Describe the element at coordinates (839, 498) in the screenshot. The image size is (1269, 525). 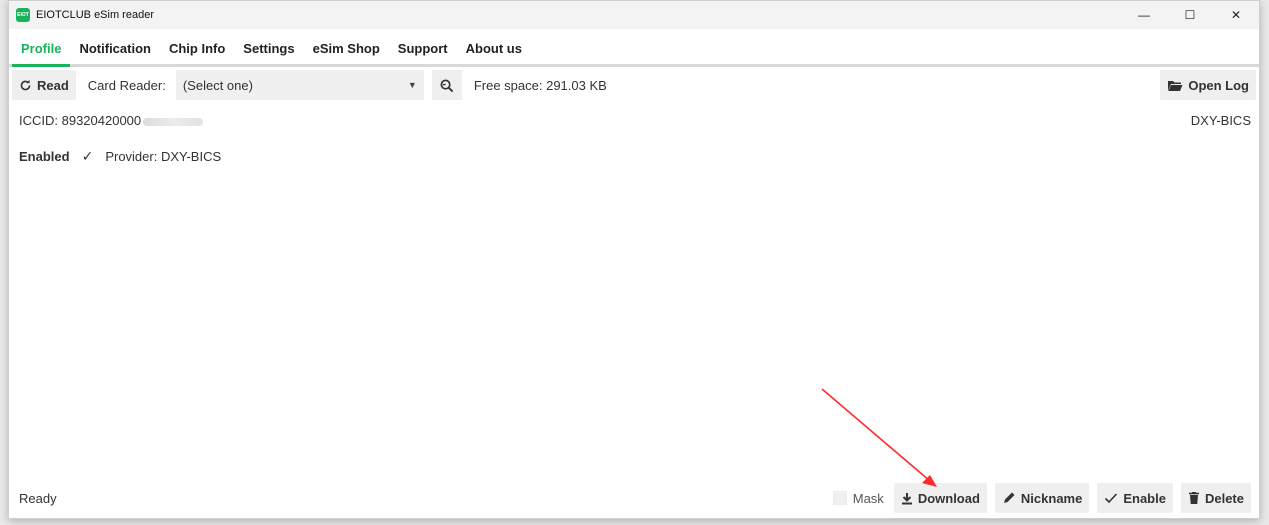
I see `checkbox-box` at that location.